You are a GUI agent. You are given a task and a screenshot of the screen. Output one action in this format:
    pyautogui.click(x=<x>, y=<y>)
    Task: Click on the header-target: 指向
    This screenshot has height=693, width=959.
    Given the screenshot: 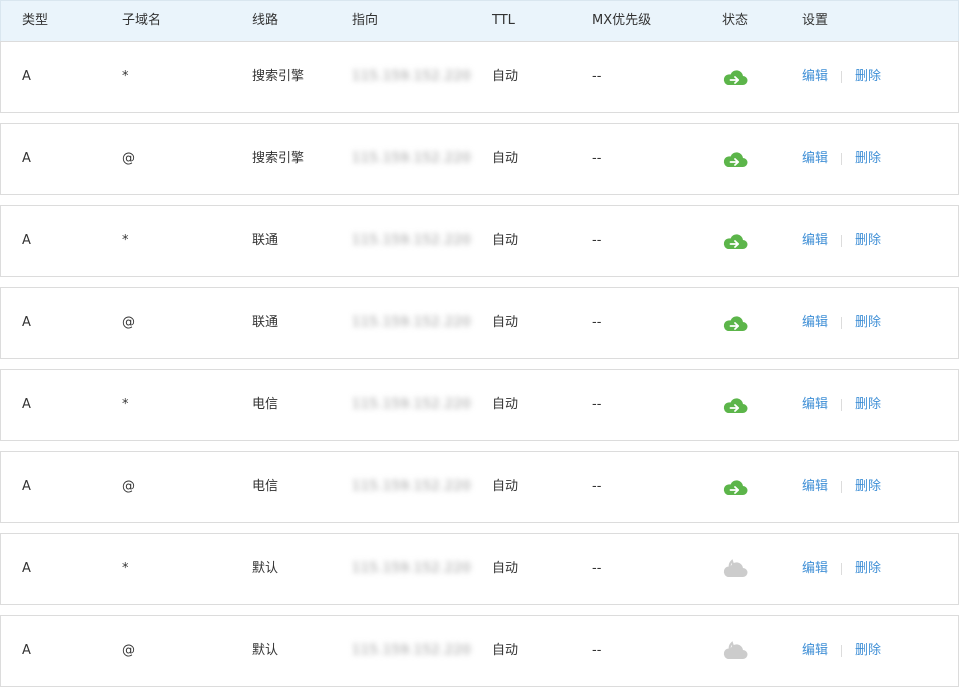 What is the action you would take?
    pyautogui.click(x=365, y=20)
    